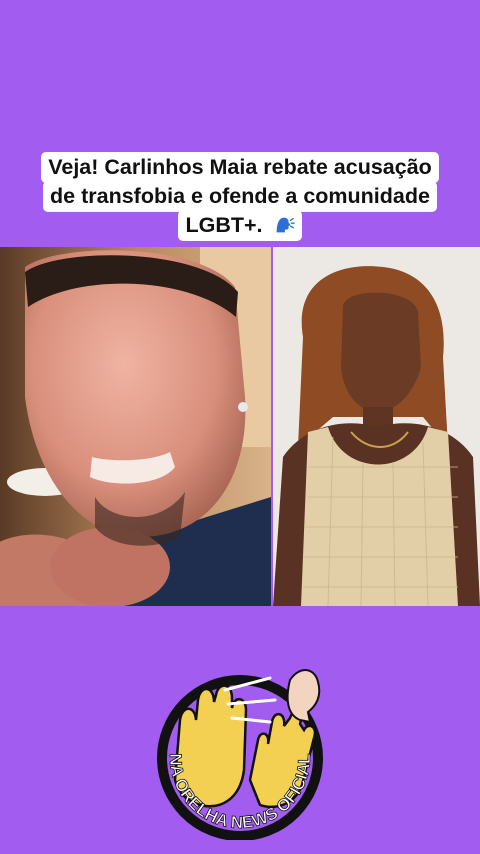 The height and width of the screenshot is (854, 480). What do you see at coordinates (240, 167) in the screenshot?
I see `caption-line-1: Veja! Carlinhos Maia rebate acusação` at bounding box center [240, 167].